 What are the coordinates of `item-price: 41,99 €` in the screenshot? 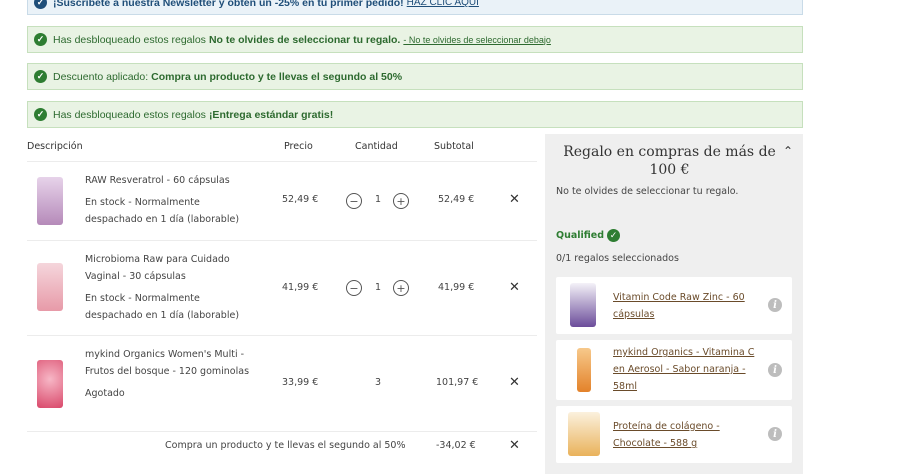 It's located at (300, 287).